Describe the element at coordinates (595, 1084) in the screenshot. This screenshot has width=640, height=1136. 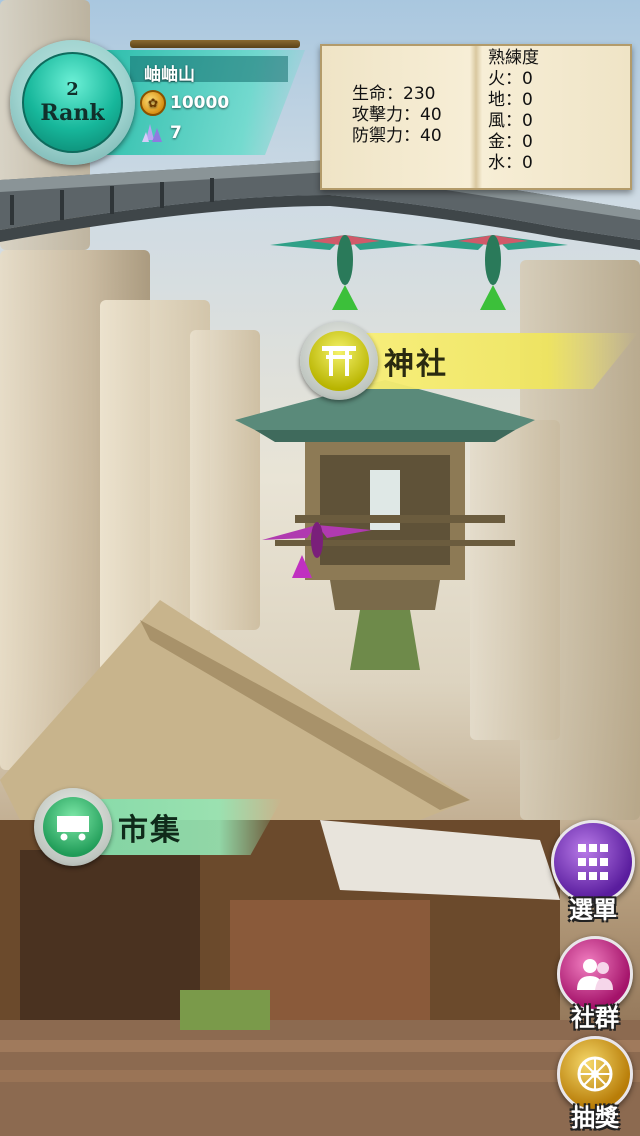
I see `draw-button: 抽獎` at that location.